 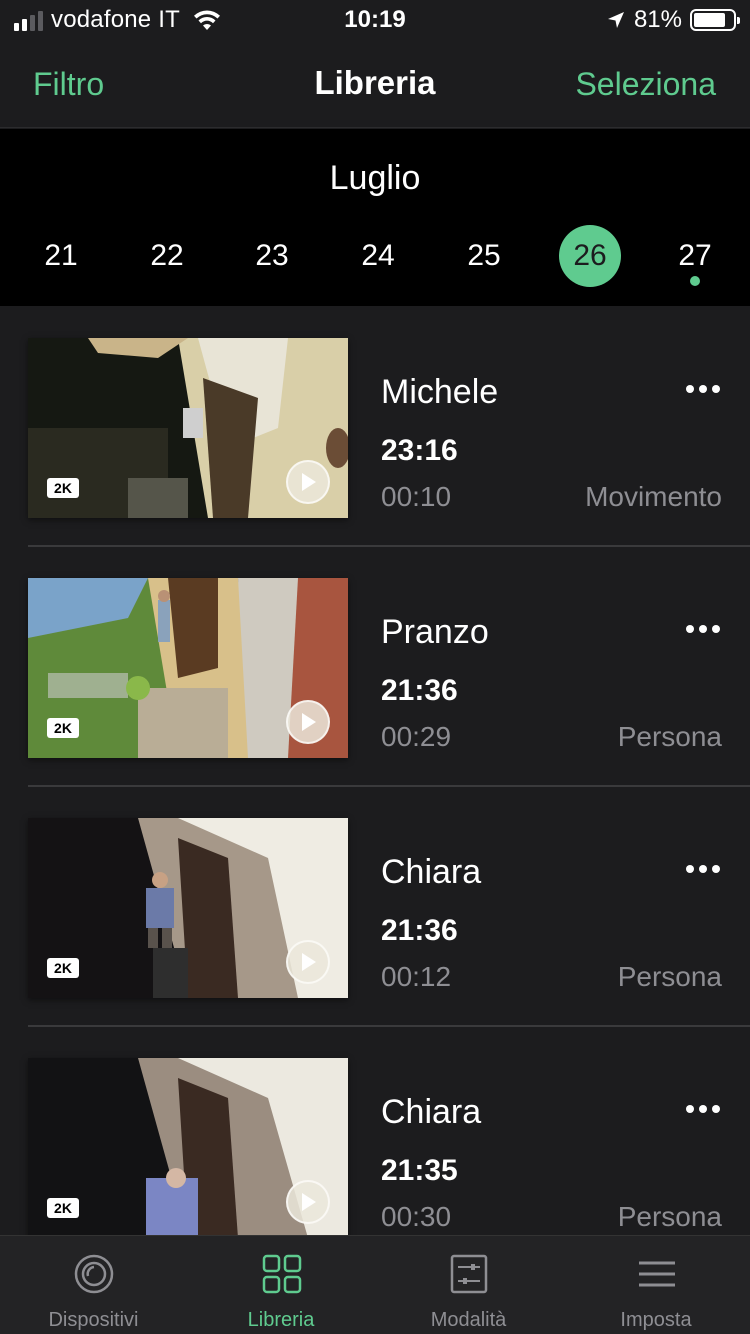 What do you see at coordinates (419, 1170) in the screenshot?
I see `recording-time: 21:35` at bounding box center [419, 1170].